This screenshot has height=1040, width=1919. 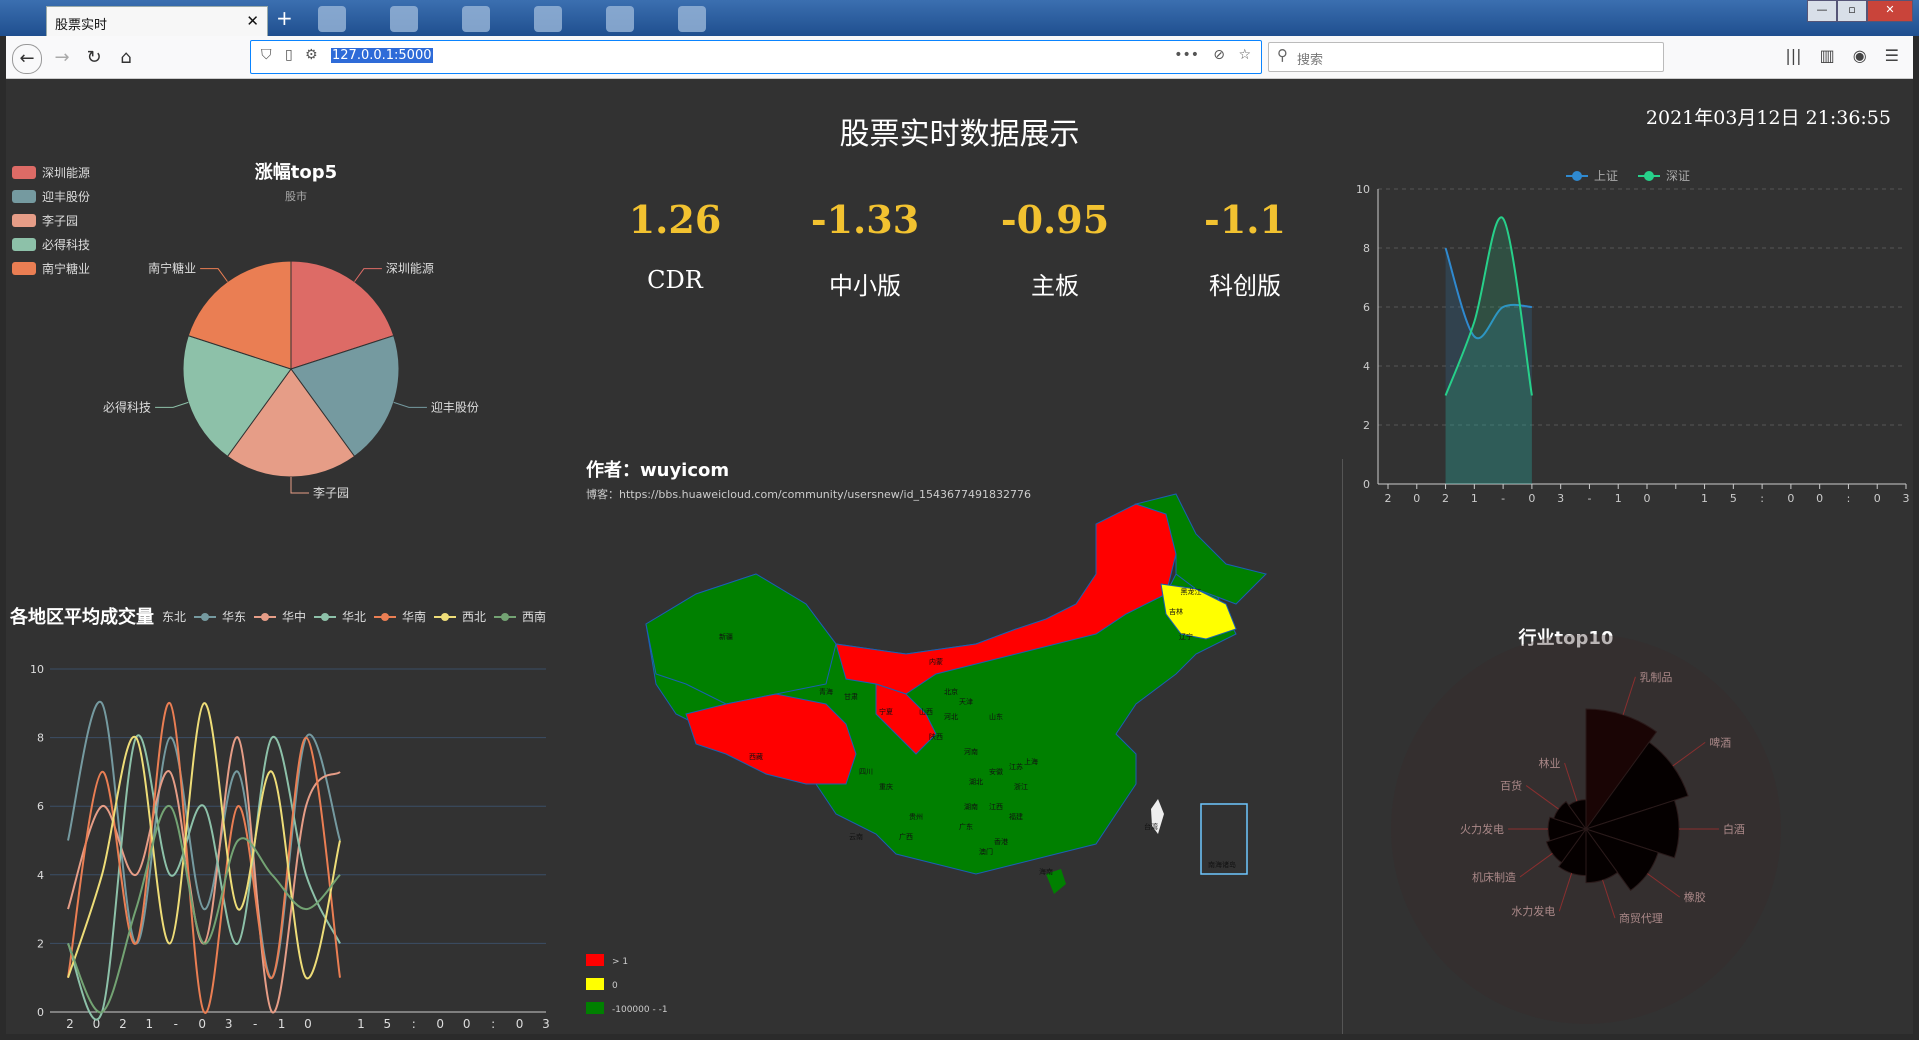 I want to click on account-icon: ◉, so click(x=1860, y=55).